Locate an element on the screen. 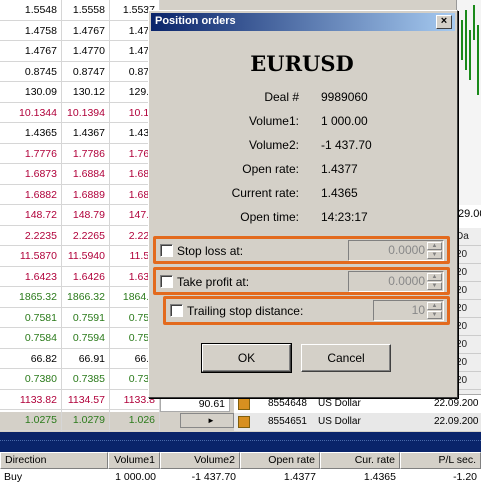 Image resolution: width=481 pixels, height=499 pixels. volume1-label: Volume1: is located at coordinates (273, 121).